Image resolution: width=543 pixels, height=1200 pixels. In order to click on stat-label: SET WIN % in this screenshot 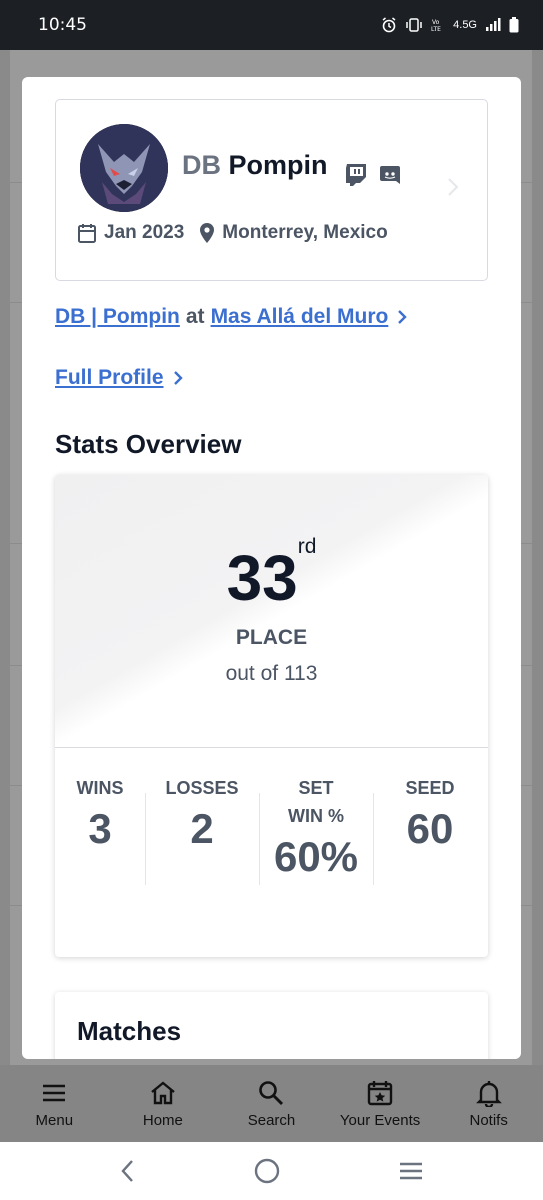, I will do `click(316, 802)`.